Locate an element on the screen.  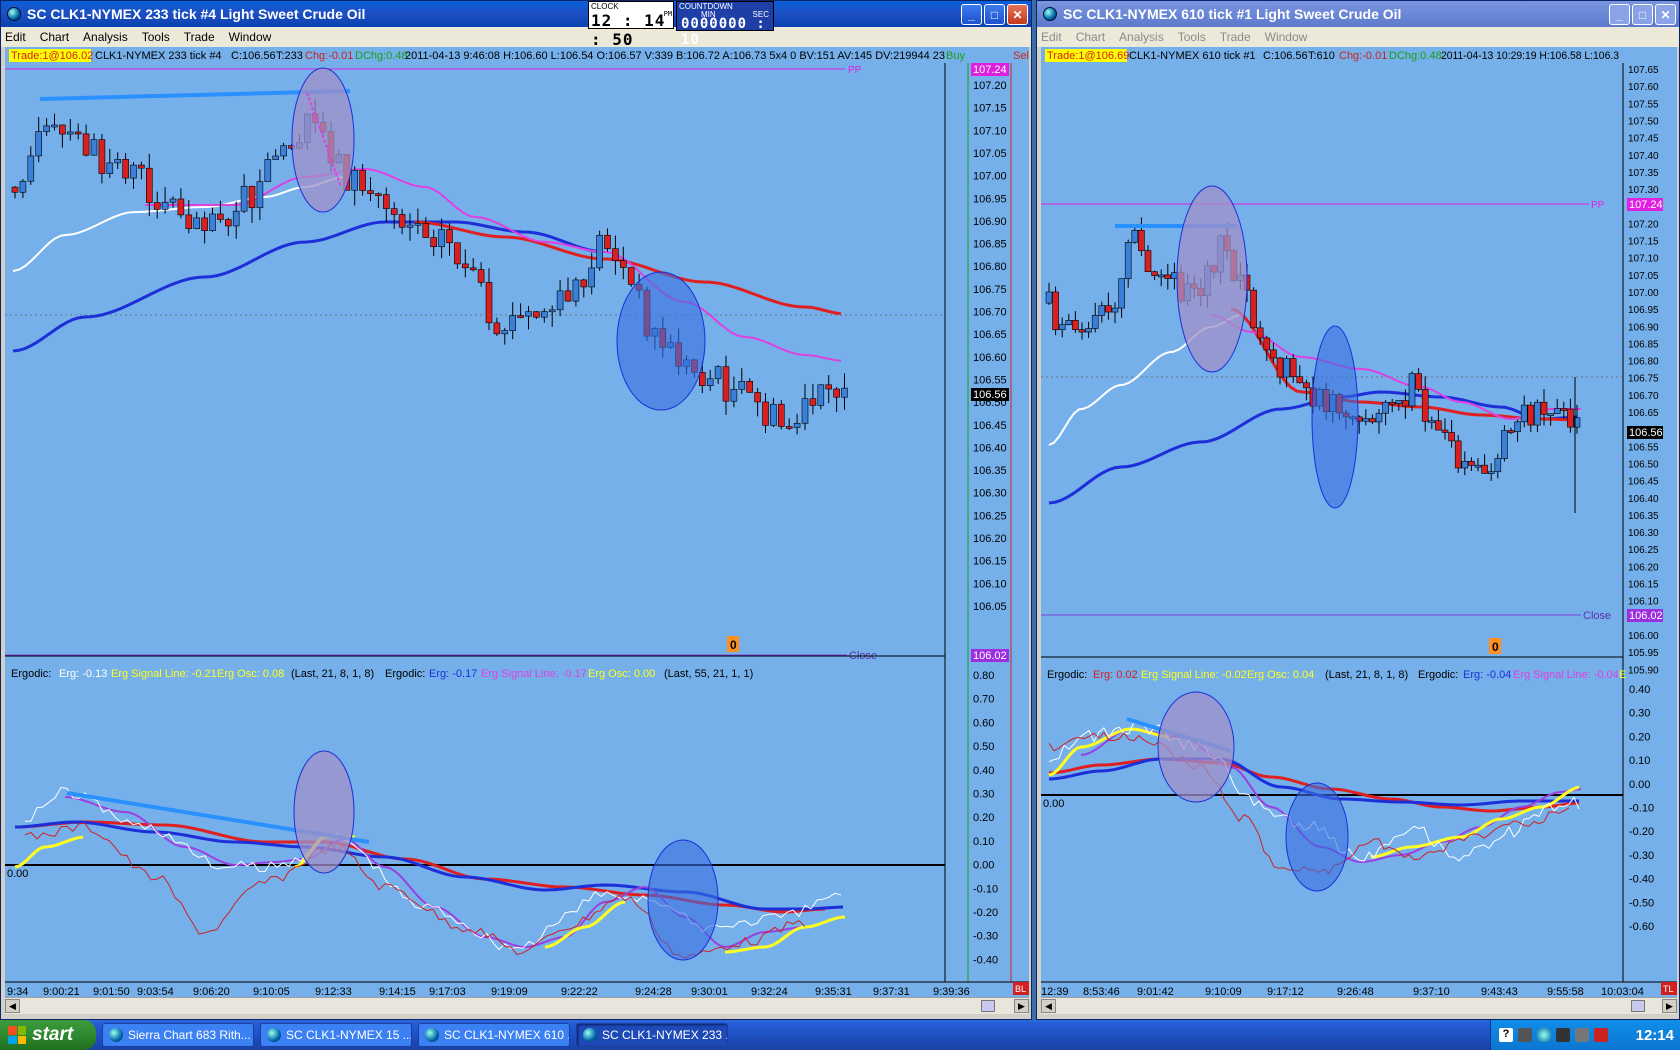
osc-tick: -0.10 is located at coordinates (985, 889).